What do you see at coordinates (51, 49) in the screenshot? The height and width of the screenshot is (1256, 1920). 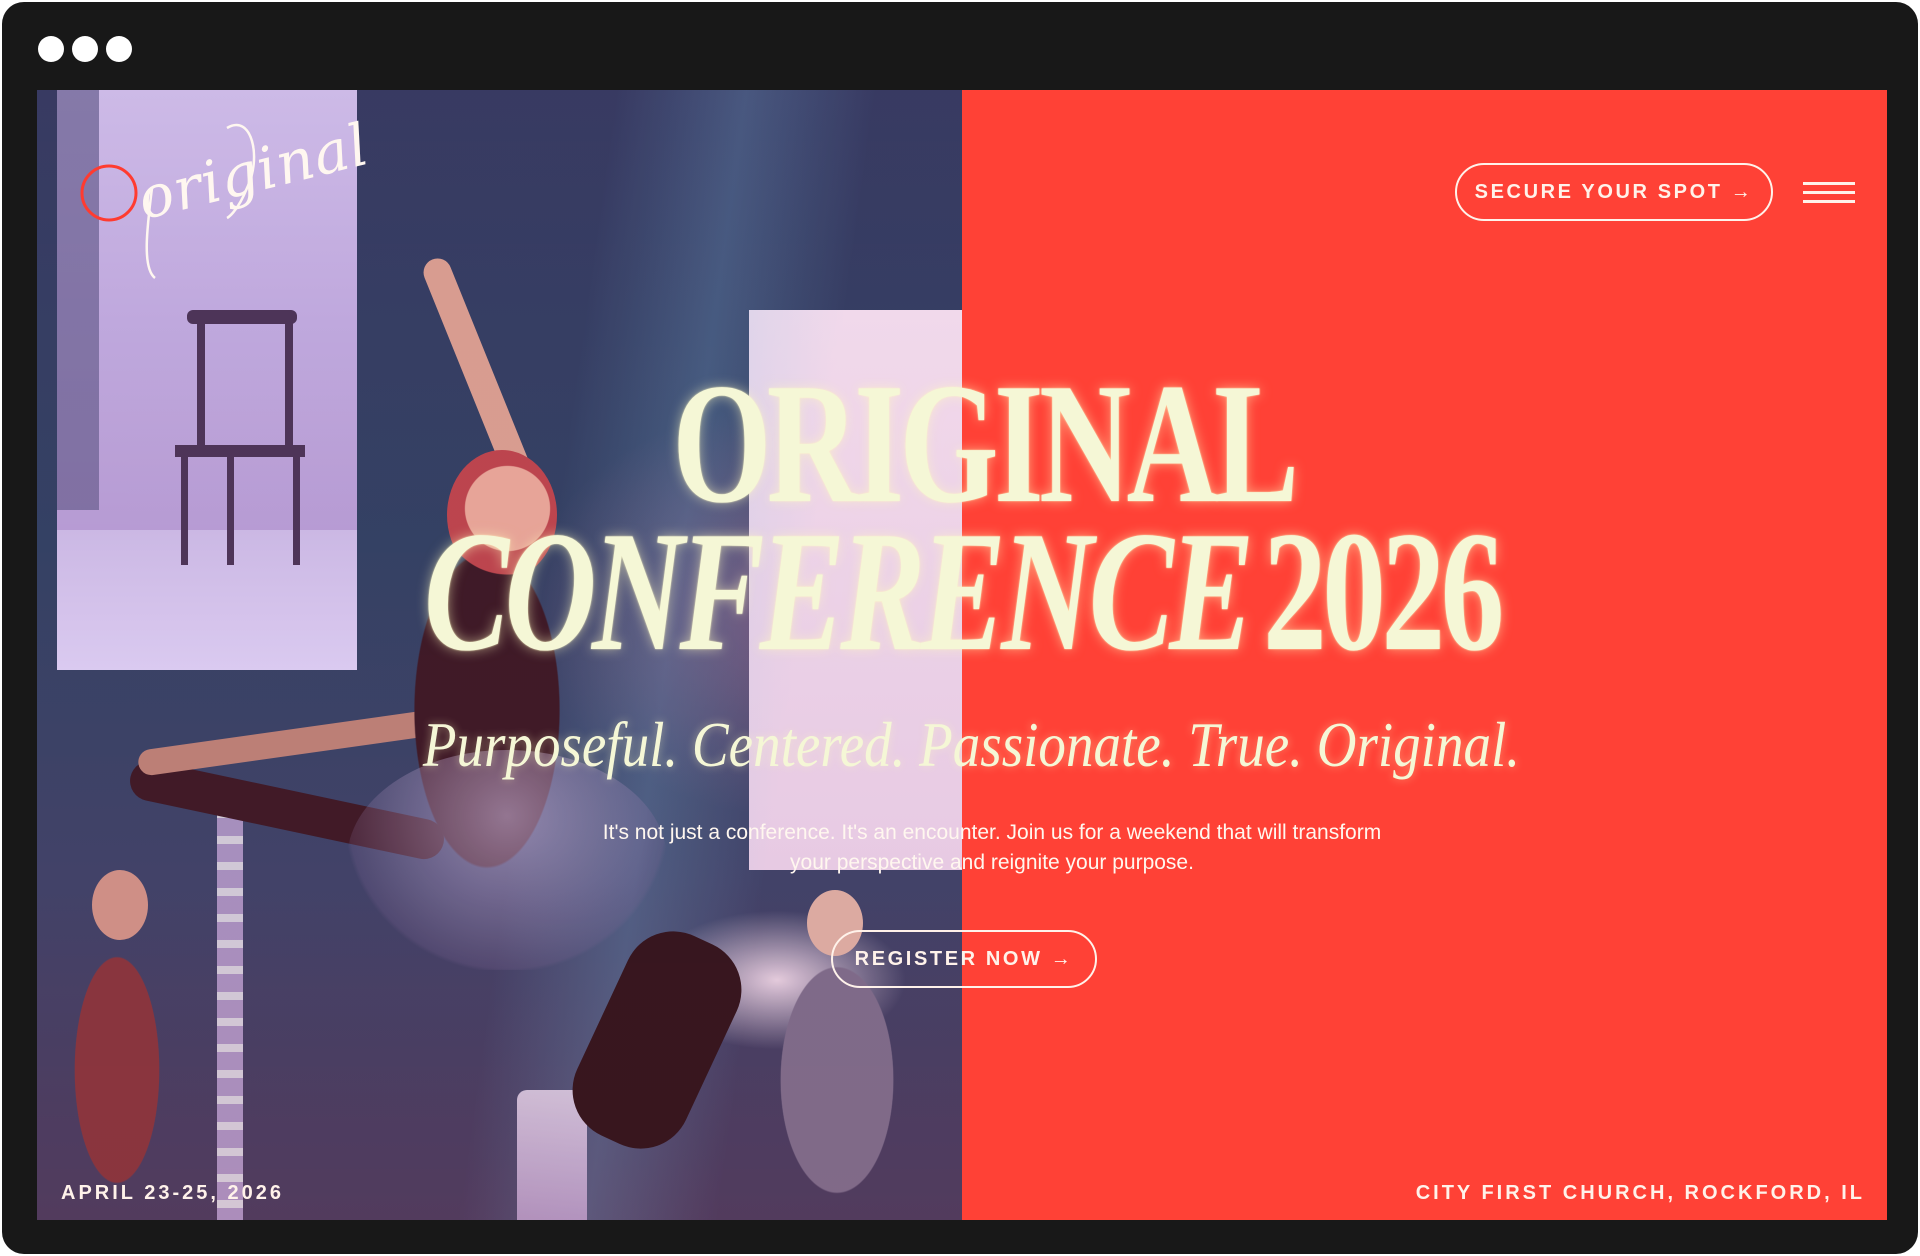 I see `window-dot-close` at bounding box center [51, 49].